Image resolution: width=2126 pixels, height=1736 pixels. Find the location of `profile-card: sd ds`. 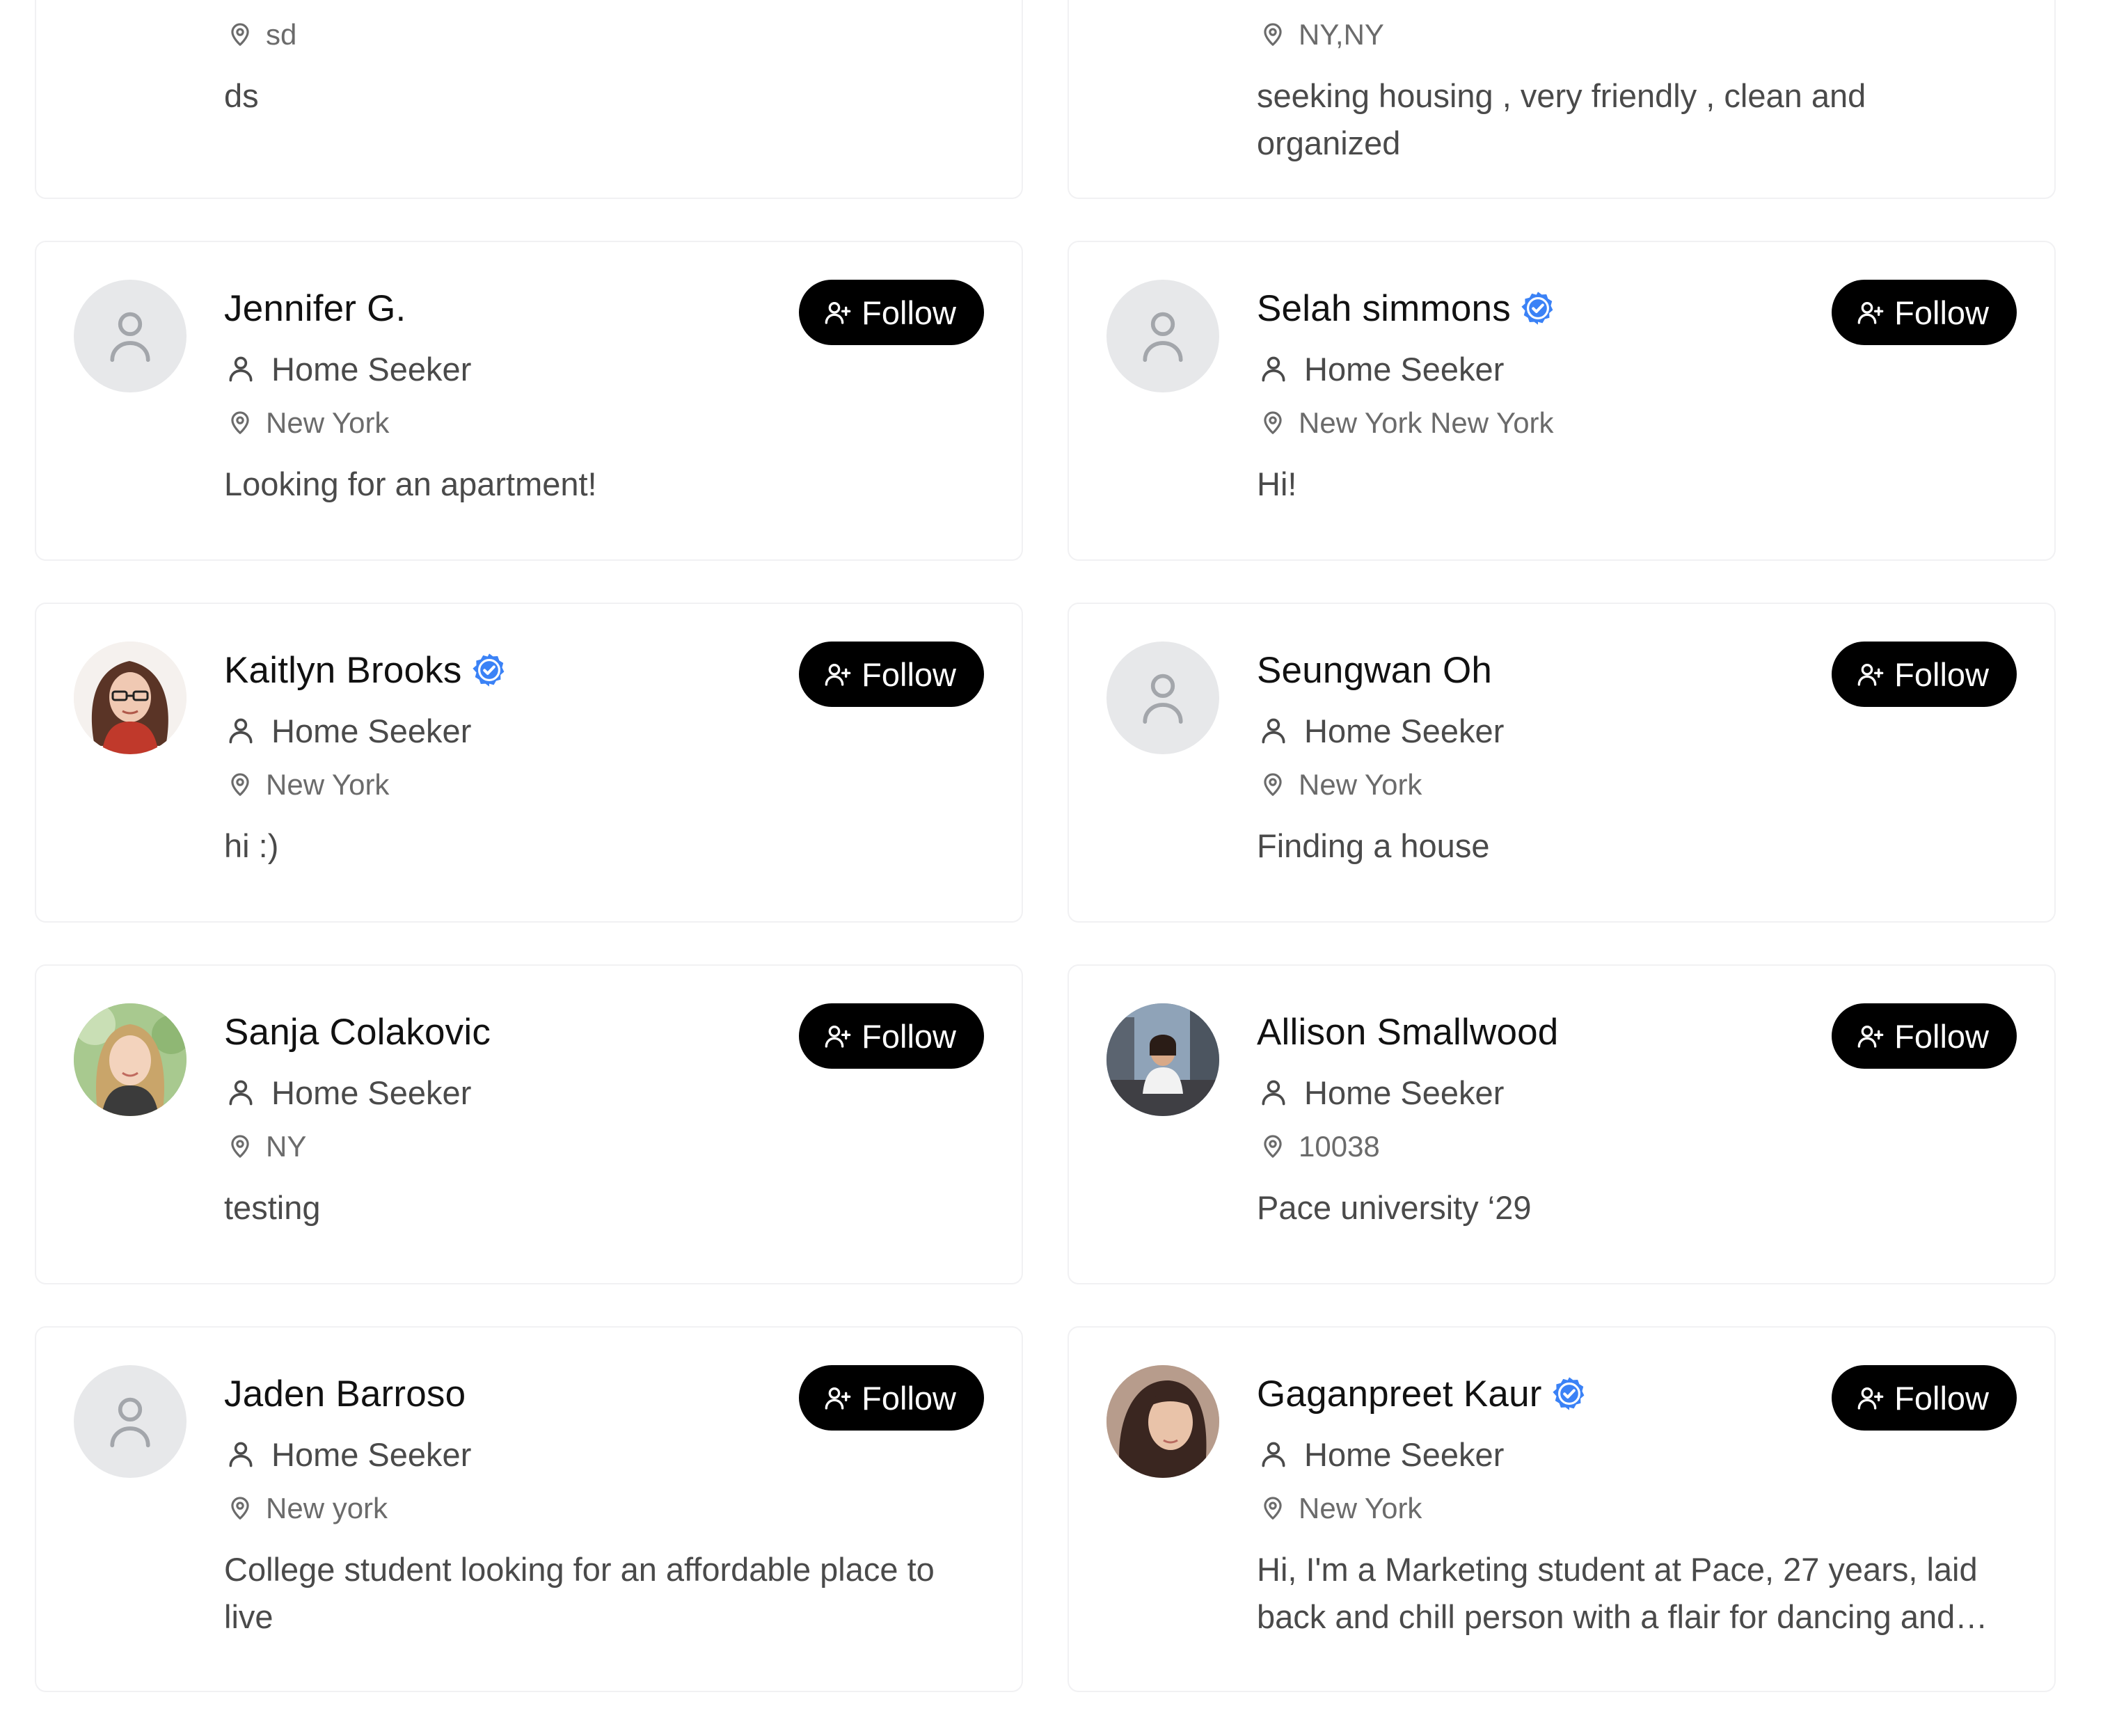

profile-card: sd ds is located at coordinates (529, 100).